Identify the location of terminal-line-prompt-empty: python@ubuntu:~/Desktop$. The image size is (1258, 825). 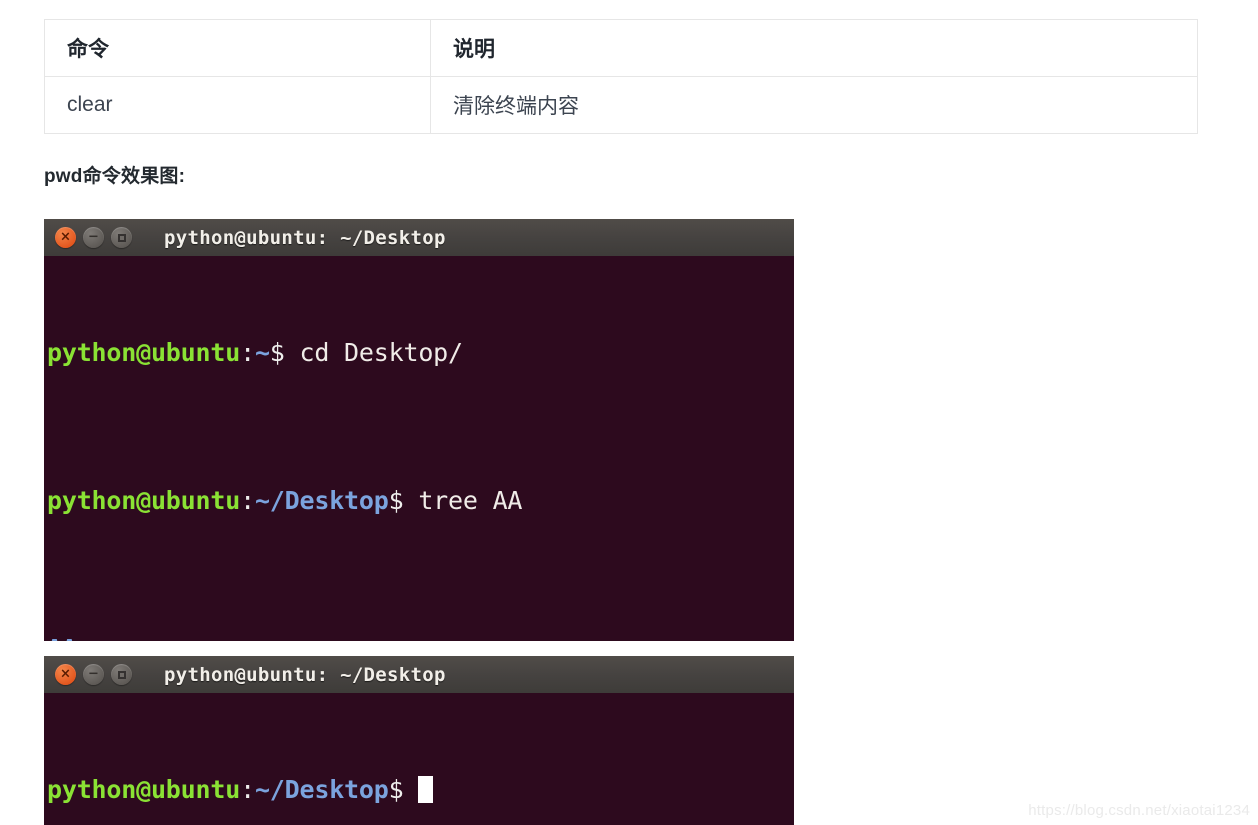
(420, 789).